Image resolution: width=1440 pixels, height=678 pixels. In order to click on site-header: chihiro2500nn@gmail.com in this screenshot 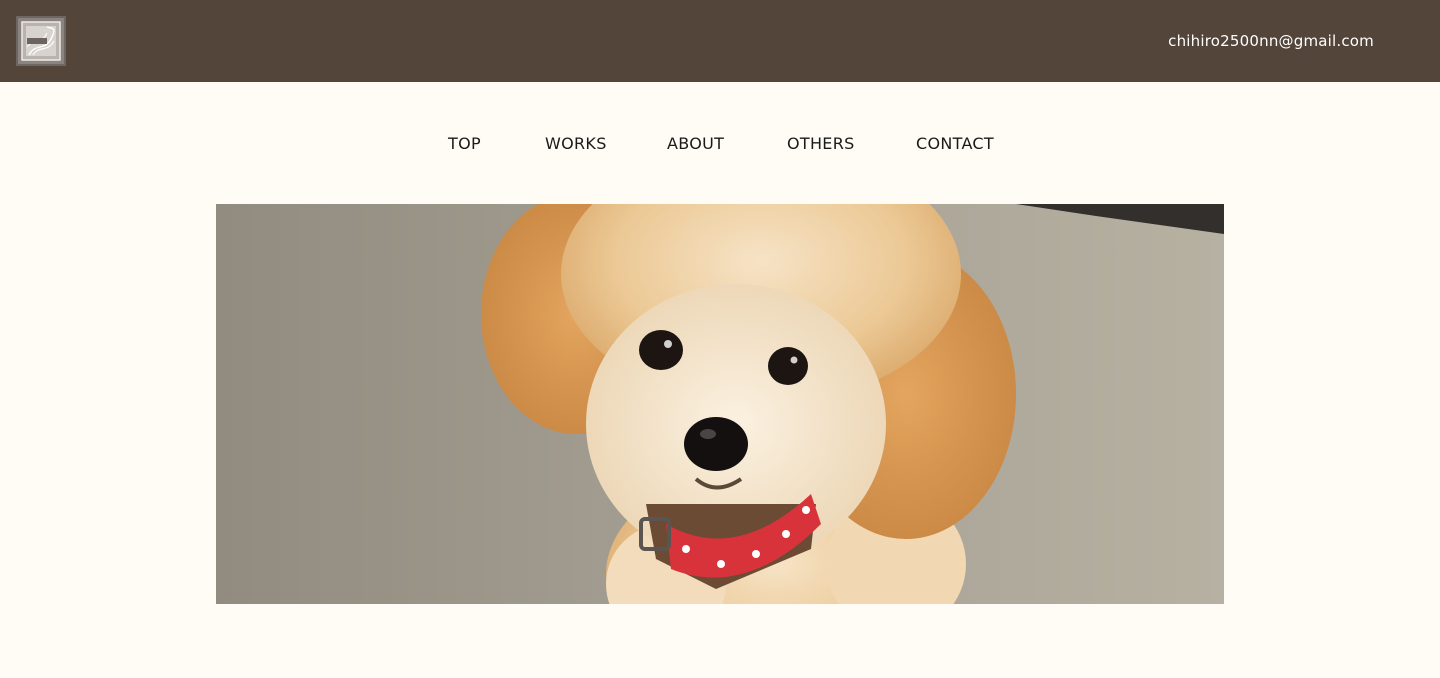, I will do `click(720, 41)`.